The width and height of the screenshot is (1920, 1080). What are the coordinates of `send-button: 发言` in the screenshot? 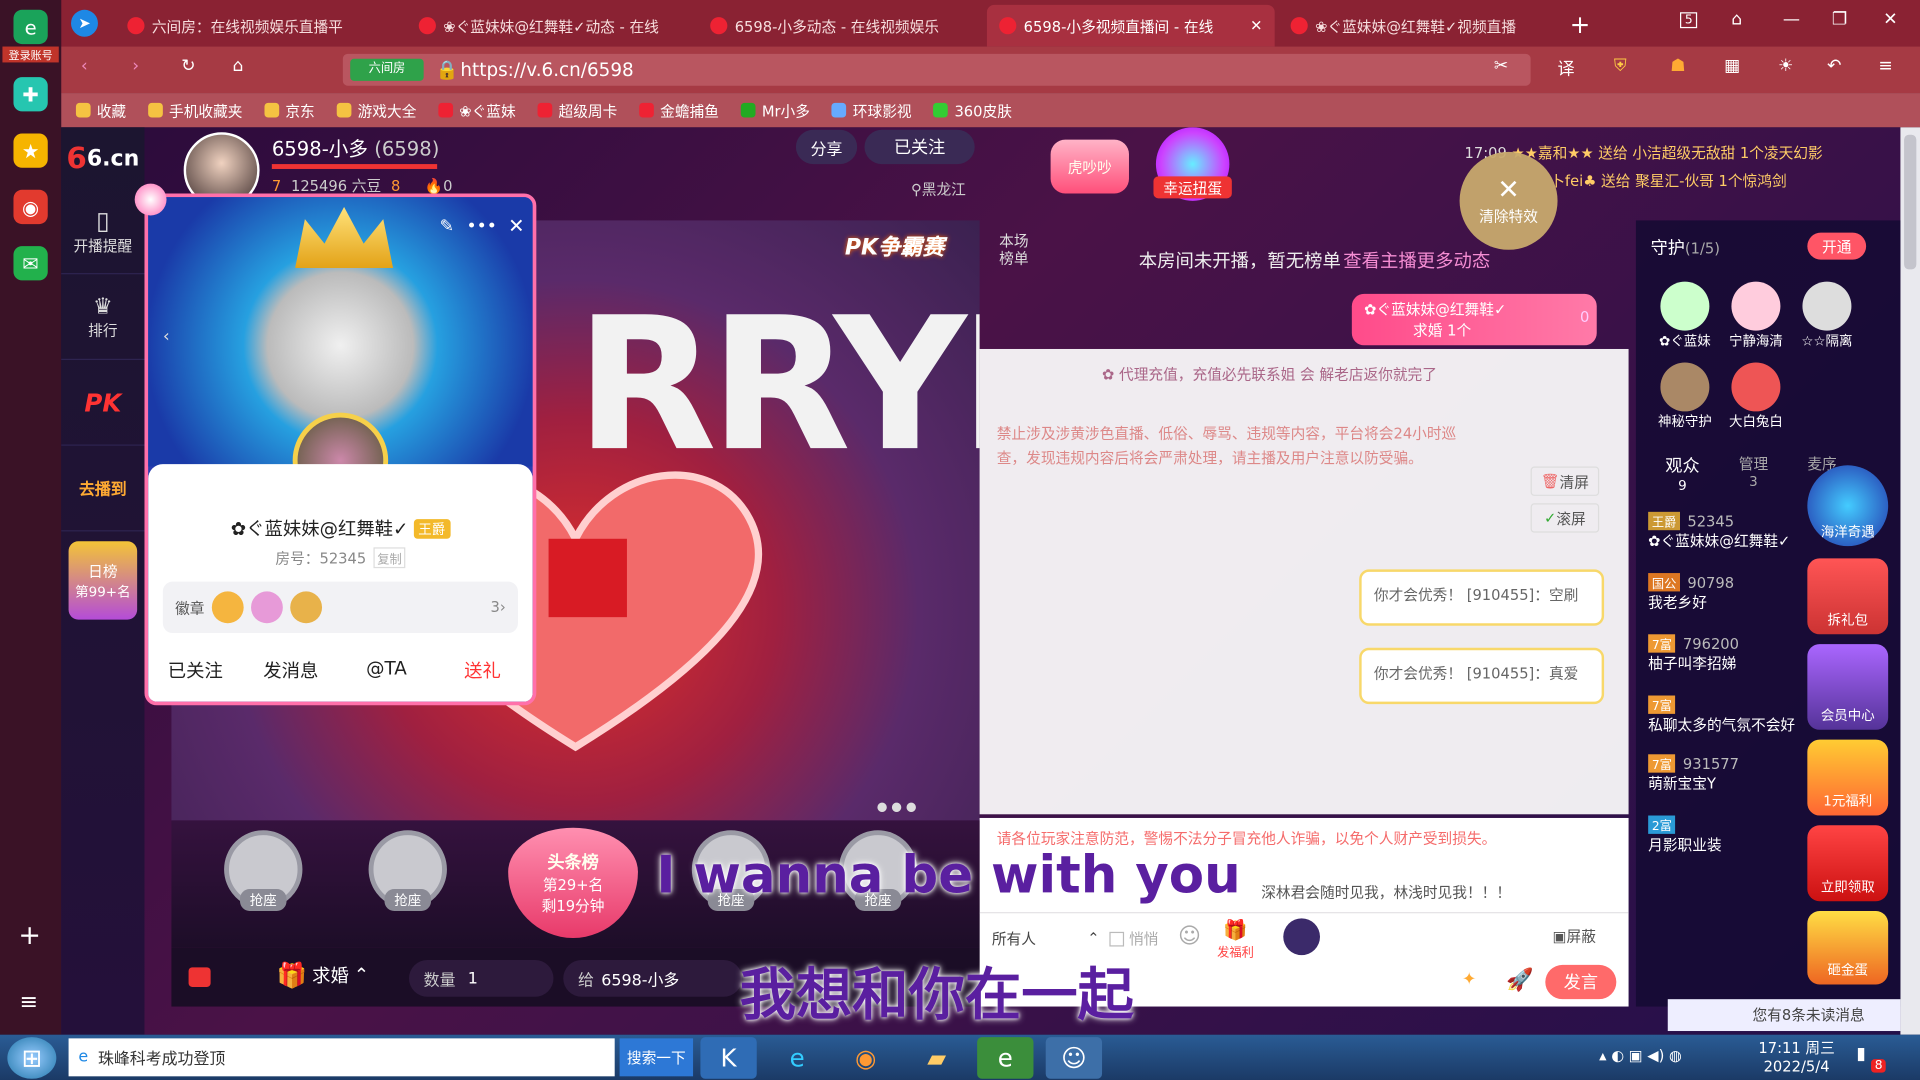 It's located at (1581, 982).